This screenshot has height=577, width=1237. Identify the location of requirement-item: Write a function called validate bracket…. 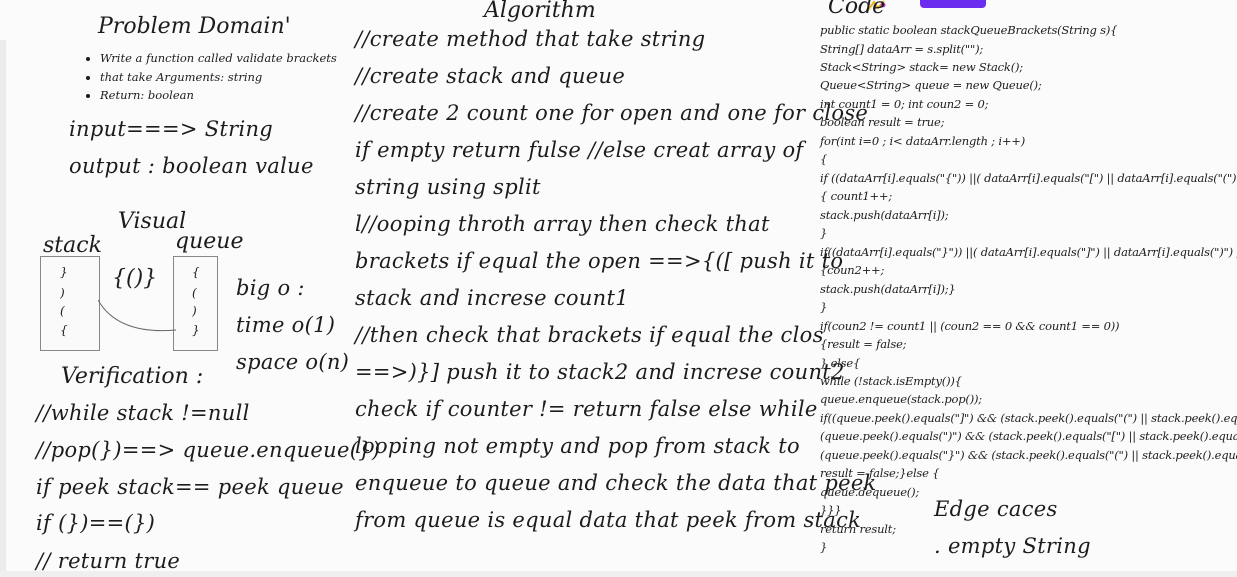
(218, 58).